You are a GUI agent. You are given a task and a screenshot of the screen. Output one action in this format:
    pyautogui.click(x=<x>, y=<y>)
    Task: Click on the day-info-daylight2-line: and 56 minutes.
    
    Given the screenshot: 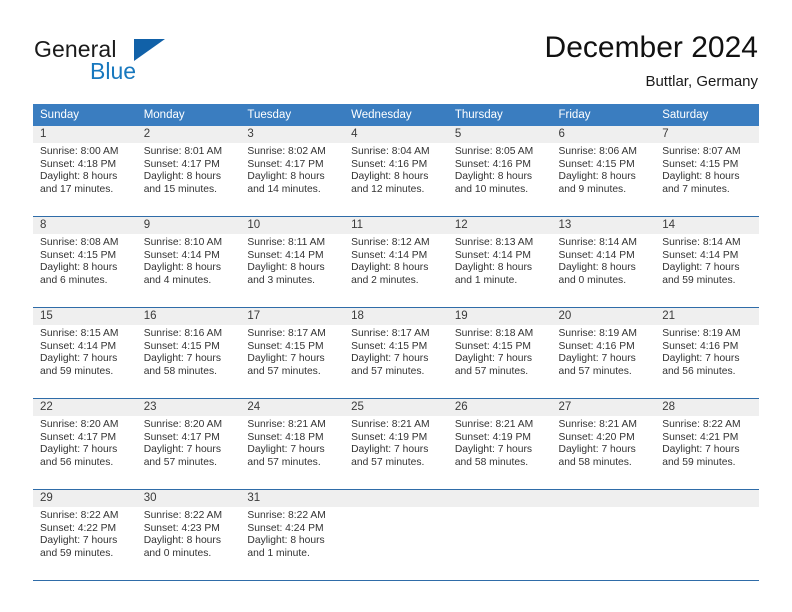 What is the action you would take?
    pyautogui.click(x=699, y=371)
    